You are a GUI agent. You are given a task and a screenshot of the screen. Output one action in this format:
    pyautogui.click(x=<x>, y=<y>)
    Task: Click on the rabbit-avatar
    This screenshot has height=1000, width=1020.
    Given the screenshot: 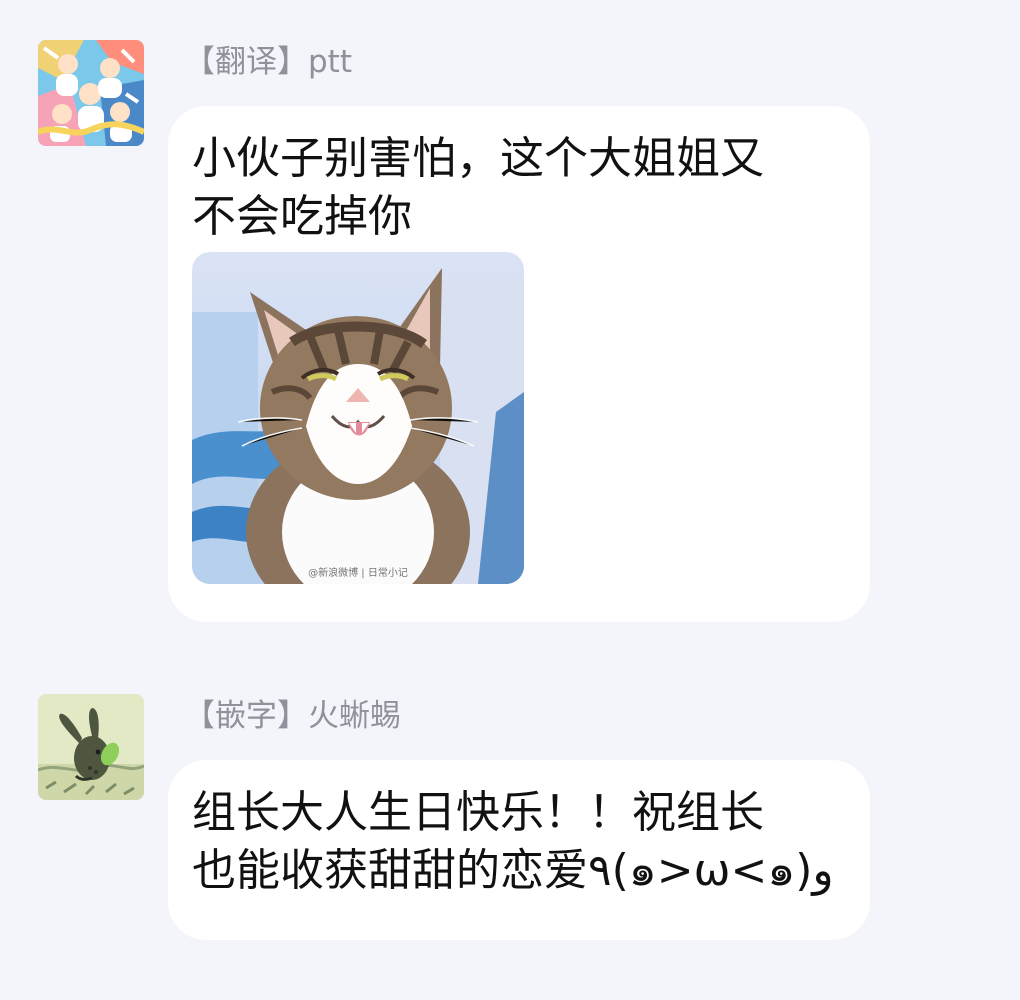 What is the action you would take?
    pyautogui.click(x=91, y=747)
    